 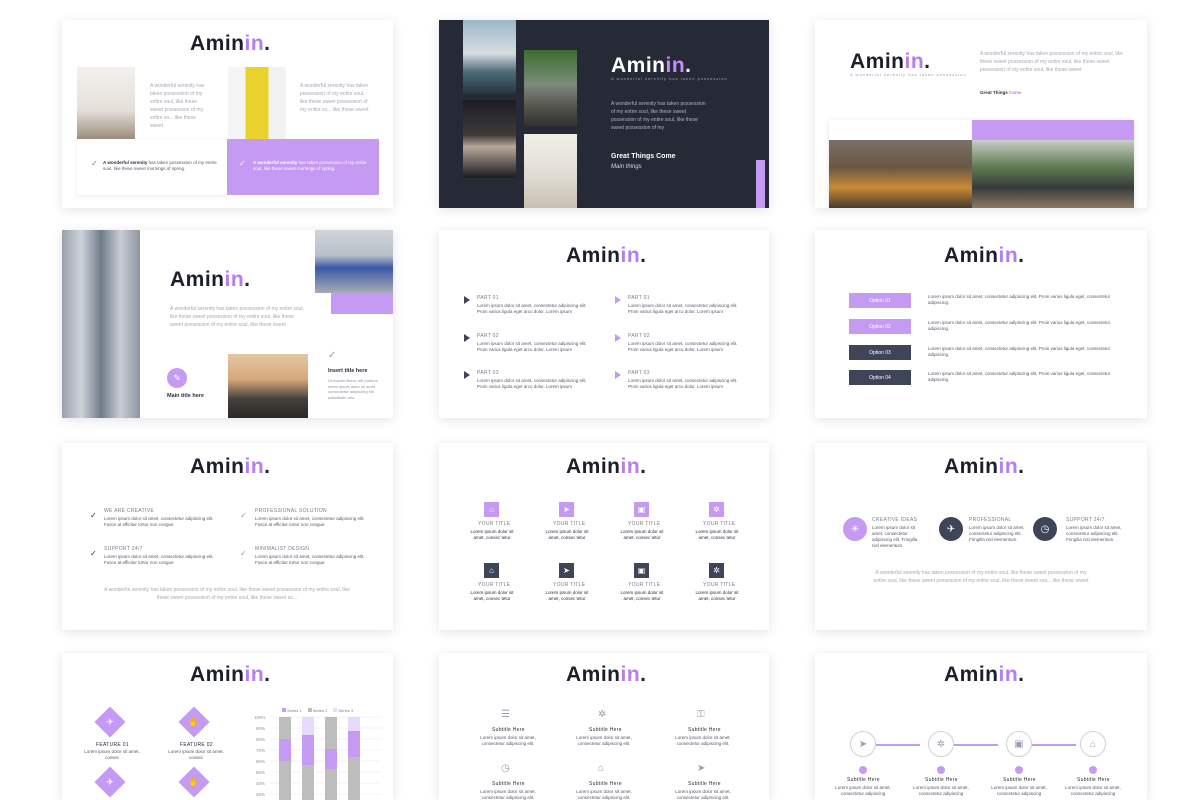 What do you see at coordinates (880, 300) in the screenshot?
I see `option-01-button: Option 01` at bounding box center [880, 300].